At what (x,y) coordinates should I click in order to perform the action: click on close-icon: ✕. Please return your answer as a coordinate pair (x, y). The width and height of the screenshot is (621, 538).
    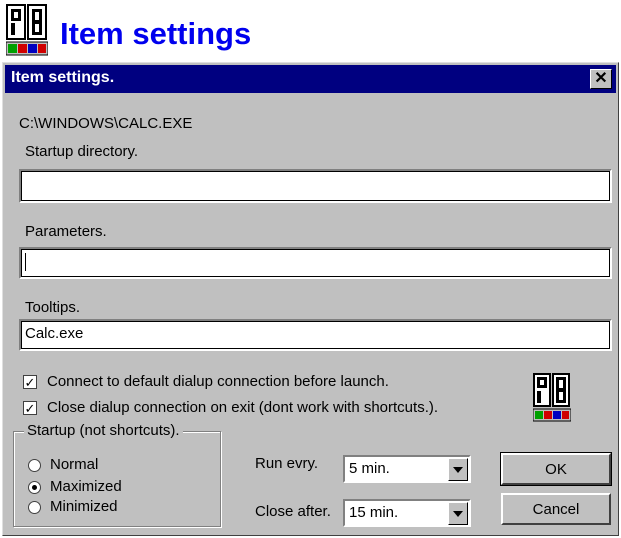
    Looking at the image, I should click on (601, 78).